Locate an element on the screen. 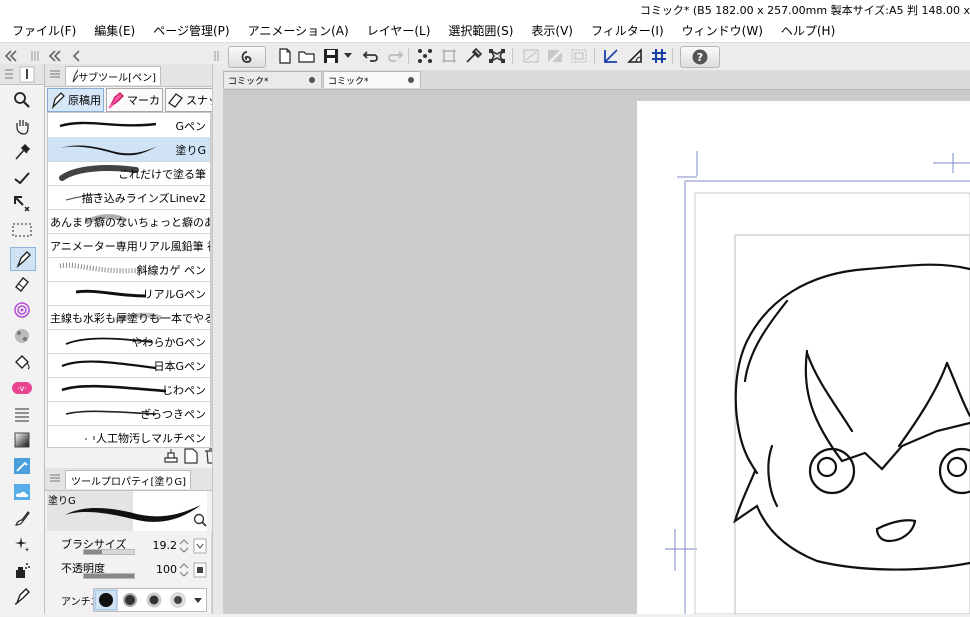  transform-dots-icon is located at coordinates (425, 56).